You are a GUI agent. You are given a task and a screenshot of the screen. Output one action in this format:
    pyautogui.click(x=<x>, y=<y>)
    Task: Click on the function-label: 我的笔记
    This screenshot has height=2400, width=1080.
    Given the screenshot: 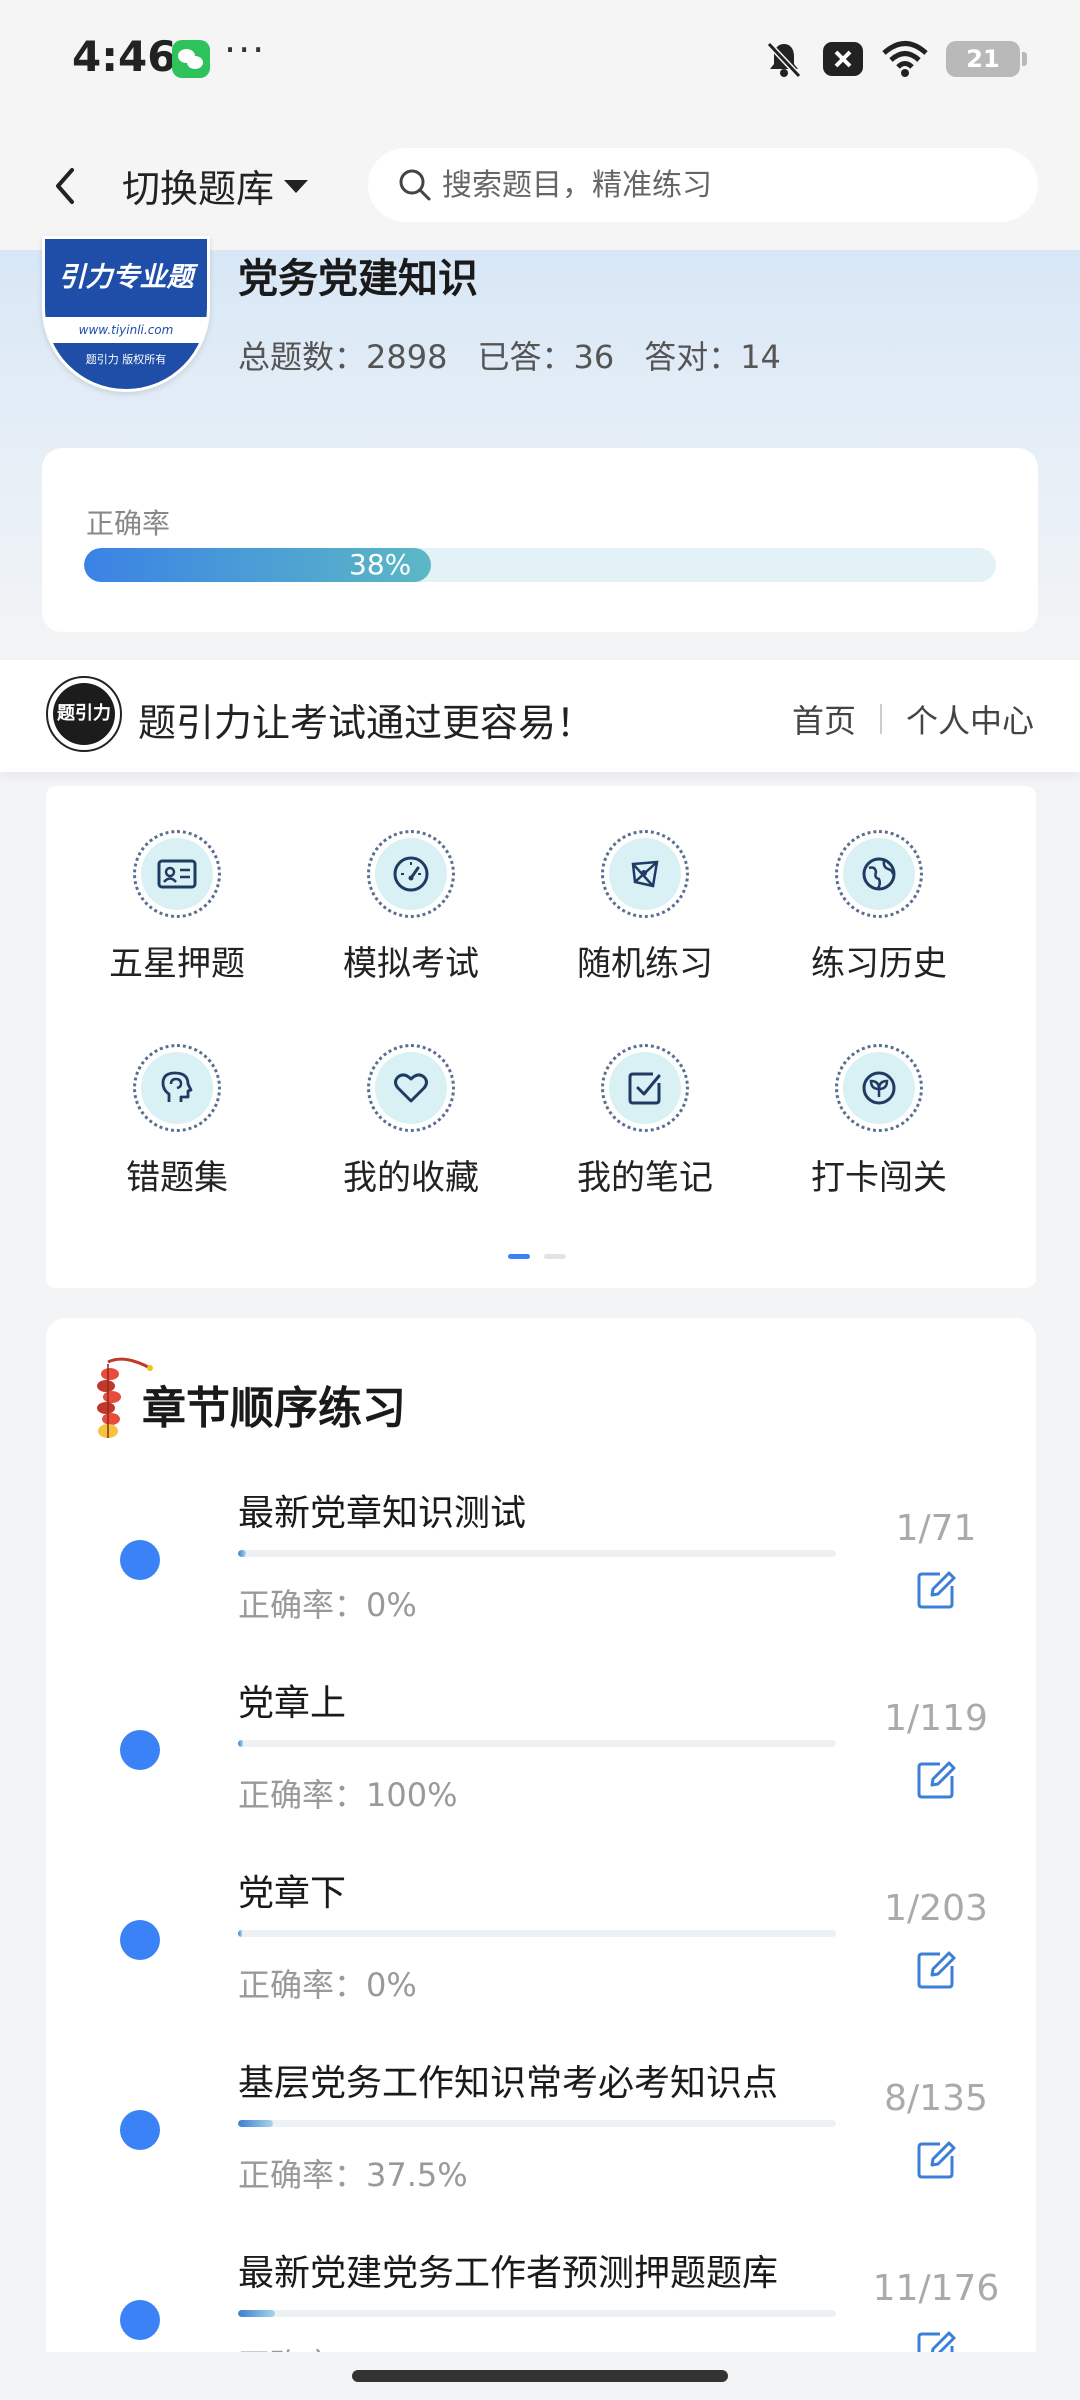 What is the action you would take?
    pyautogui.click(x=645, y=1178)
    